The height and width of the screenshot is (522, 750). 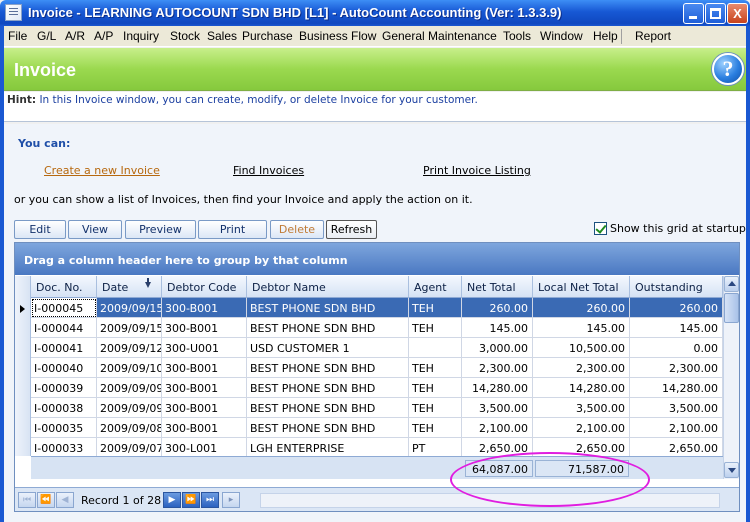 I want to click on menu-report: Report, so click(x=653, y=36).